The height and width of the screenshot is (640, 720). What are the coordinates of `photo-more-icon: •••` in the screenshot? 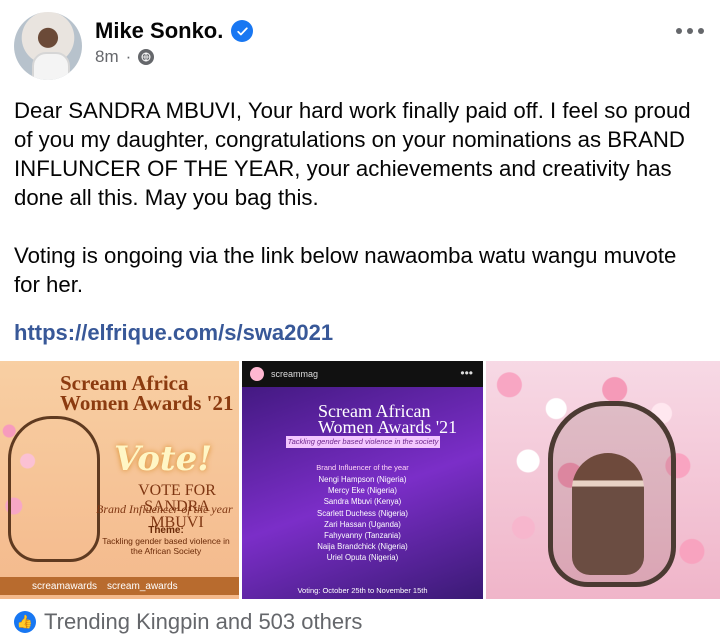 It's located at (466, 373).